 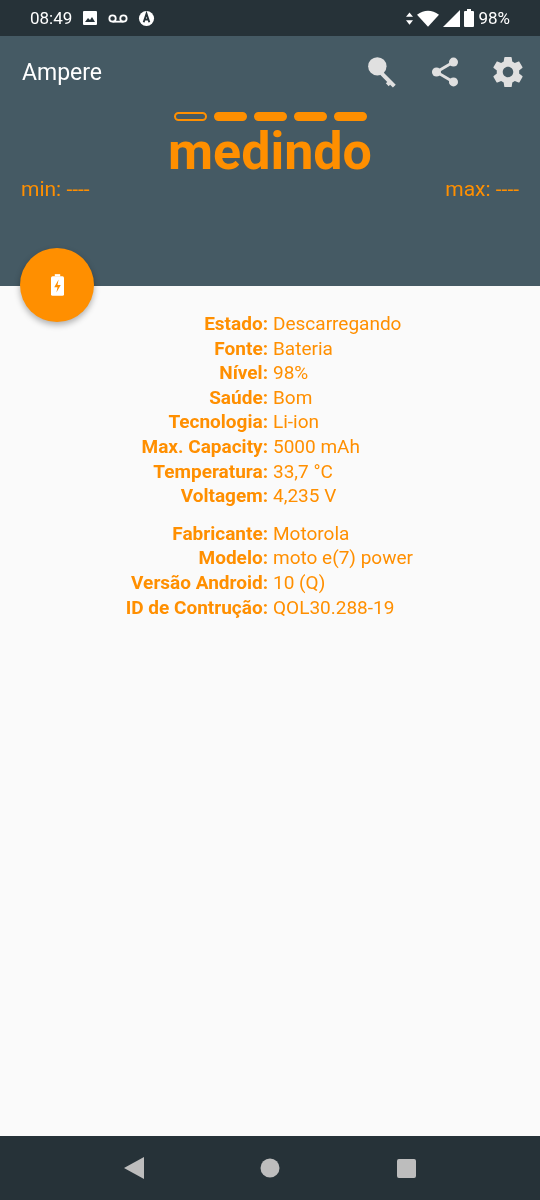 I want to click on home-icon, so click(x=270, y=1168).